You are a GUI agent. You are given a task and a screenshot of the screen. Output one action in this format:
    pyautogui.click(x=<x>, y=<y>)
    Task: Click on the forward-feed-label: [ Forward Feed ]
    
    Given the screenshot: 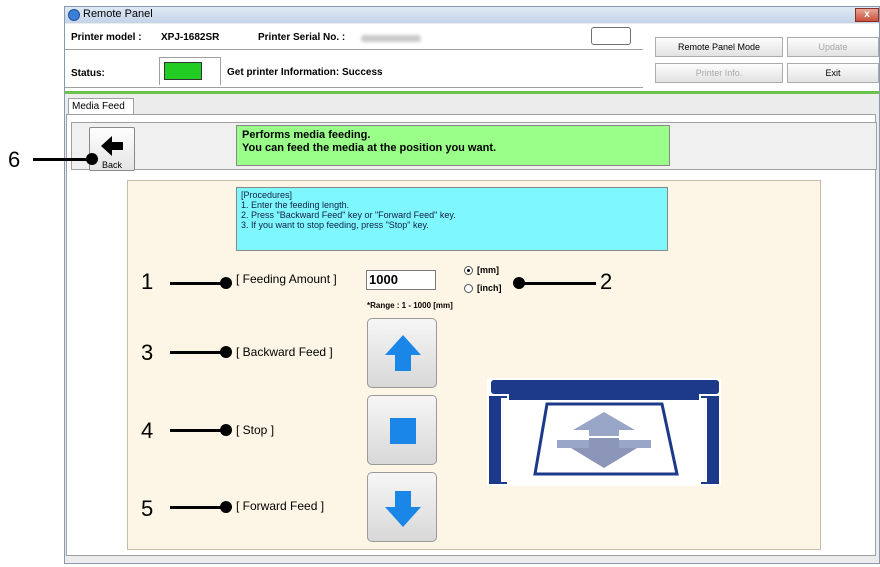 What is the action you would take?
    pyautogui.click(x=280, y=506)
    